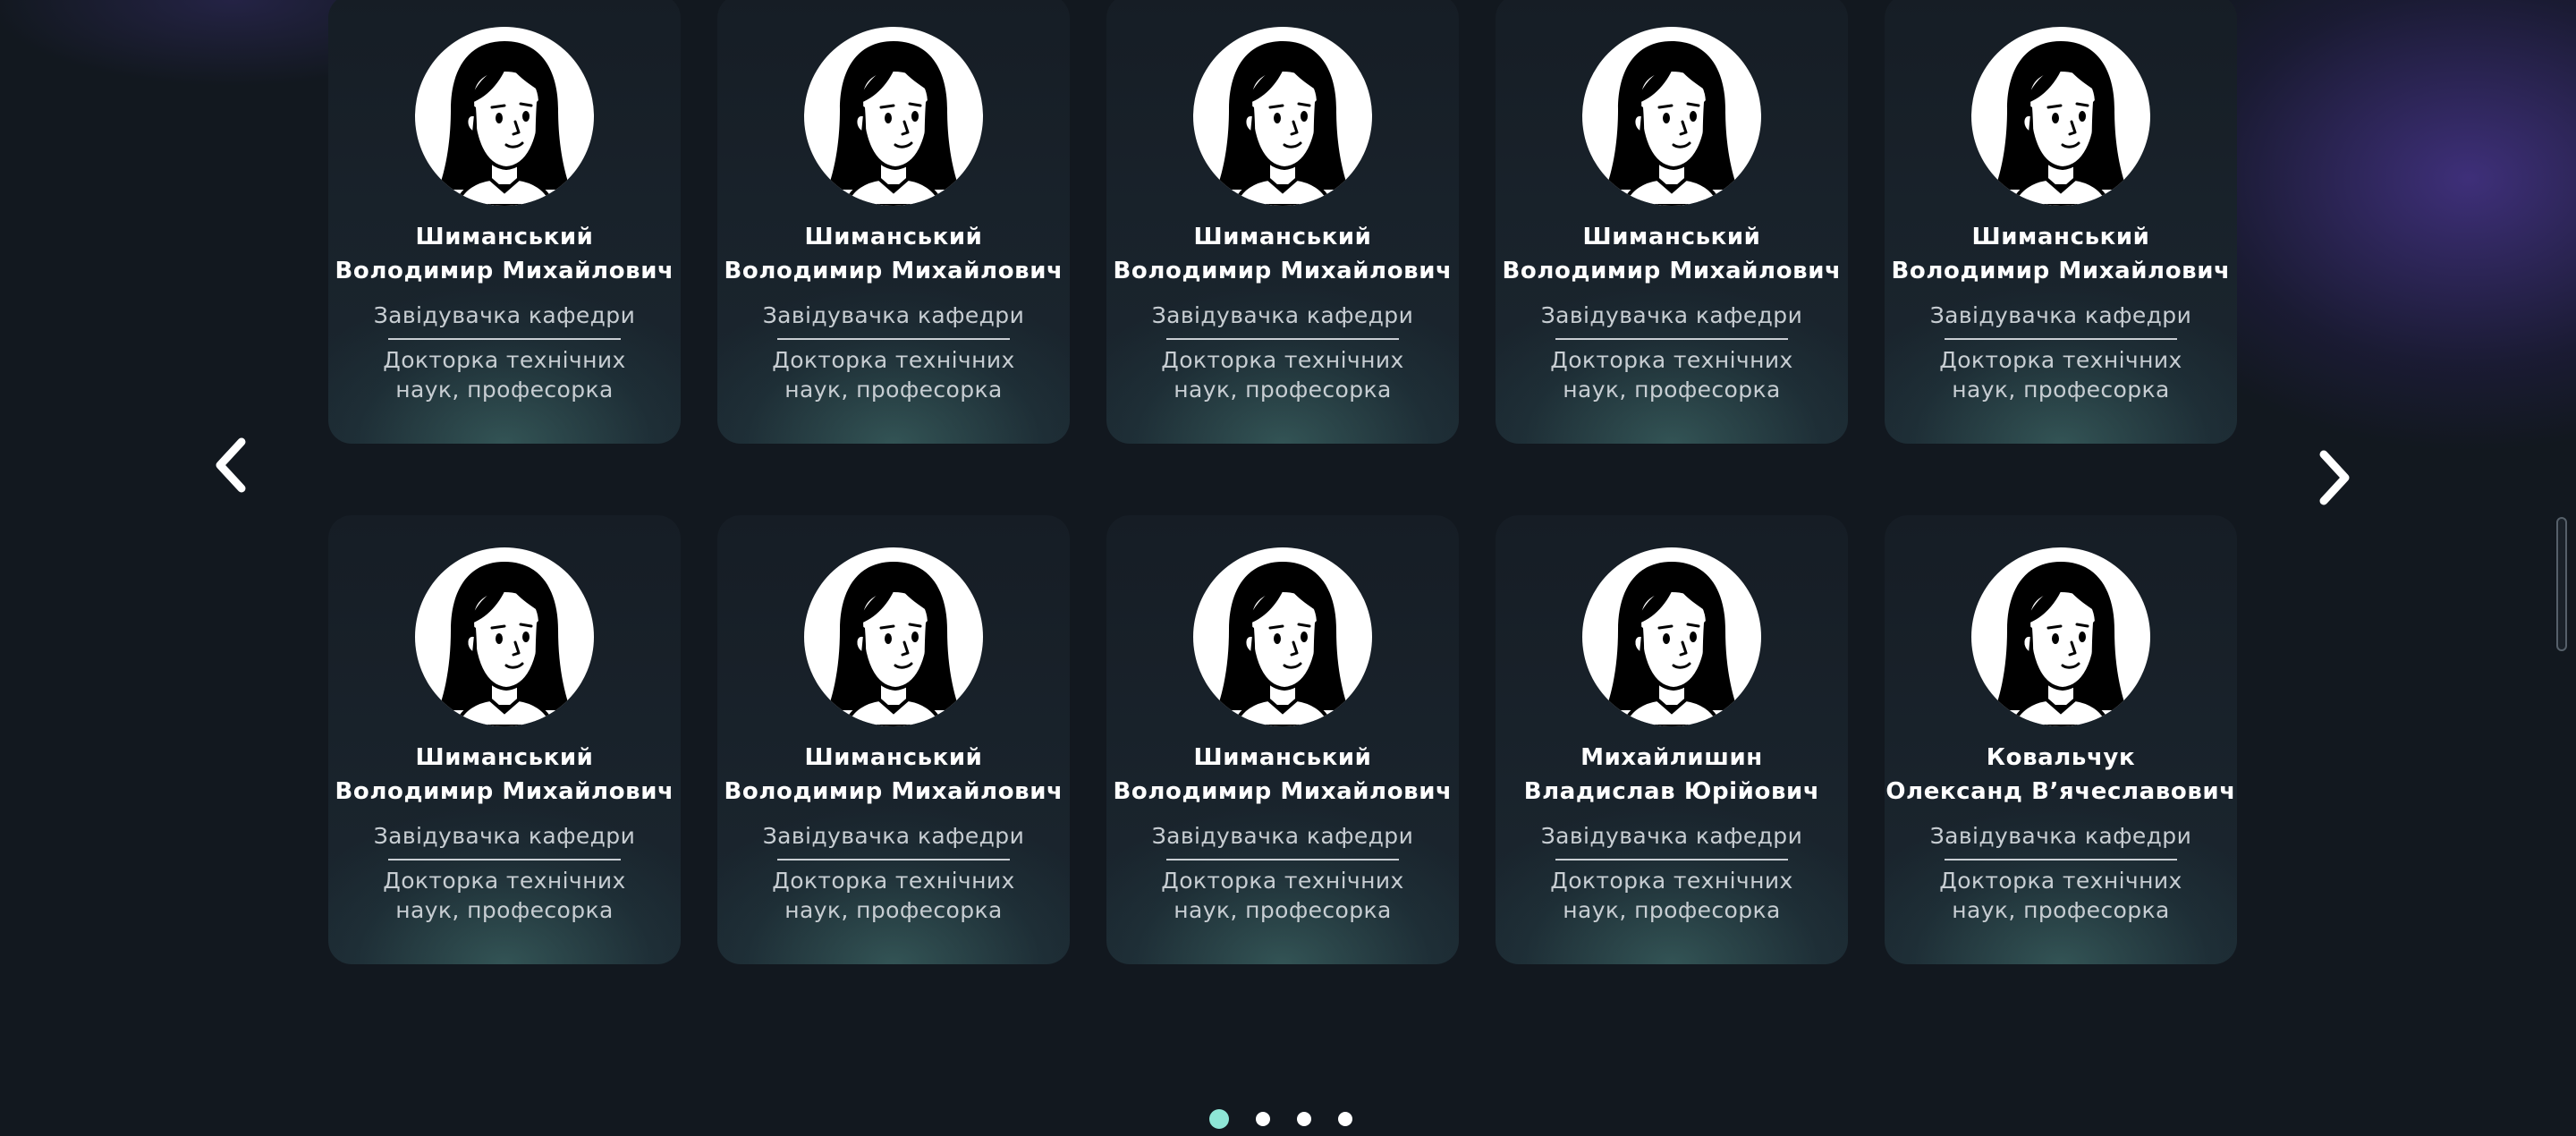 The width and height of the screenshot is (2576, 1136). What do you see at coordinates (2060, 791) in the screenshot?
I see `member-given-names: Олександ В’ячеславович` at bounding box center [2060, 791].